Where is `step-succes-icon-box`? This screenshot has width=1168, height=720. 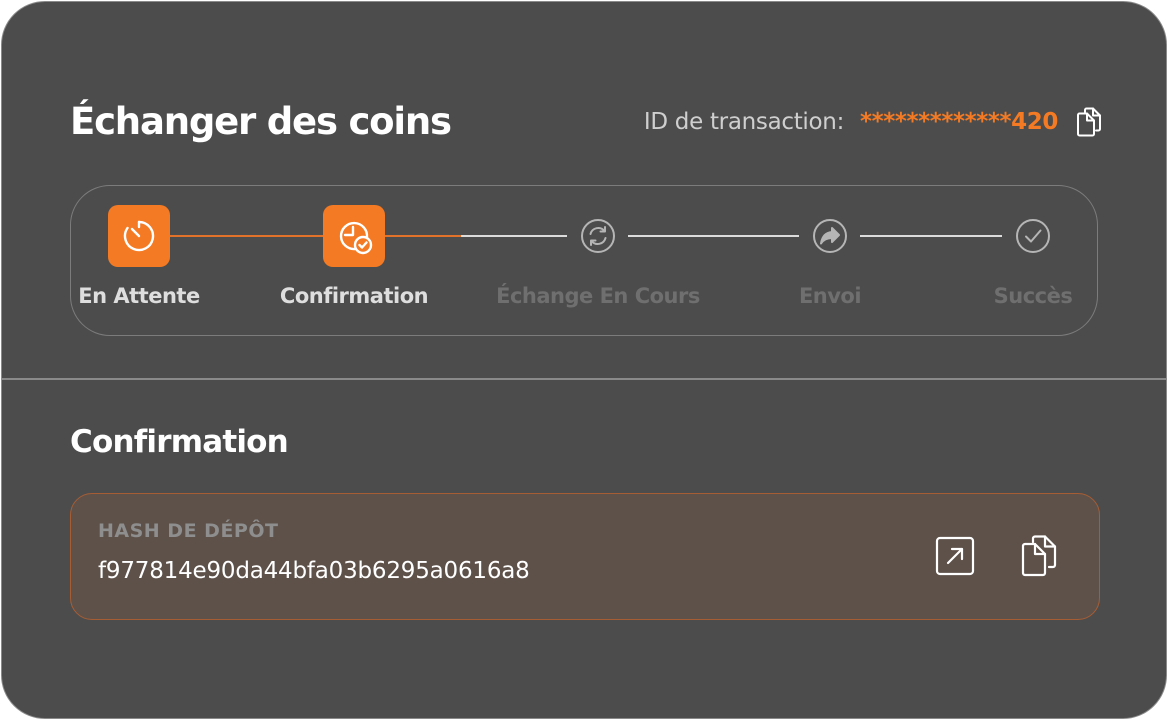
step-succes-icon-box is located at coordinates (1033, 236).